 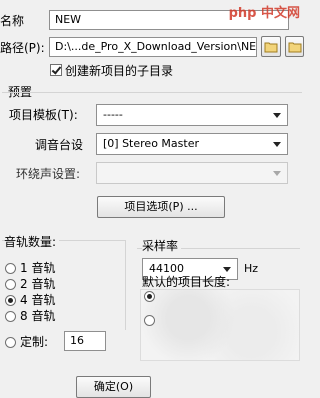 I want to click on tracks-custom-label: 定制:, so click(x=34, y=342).